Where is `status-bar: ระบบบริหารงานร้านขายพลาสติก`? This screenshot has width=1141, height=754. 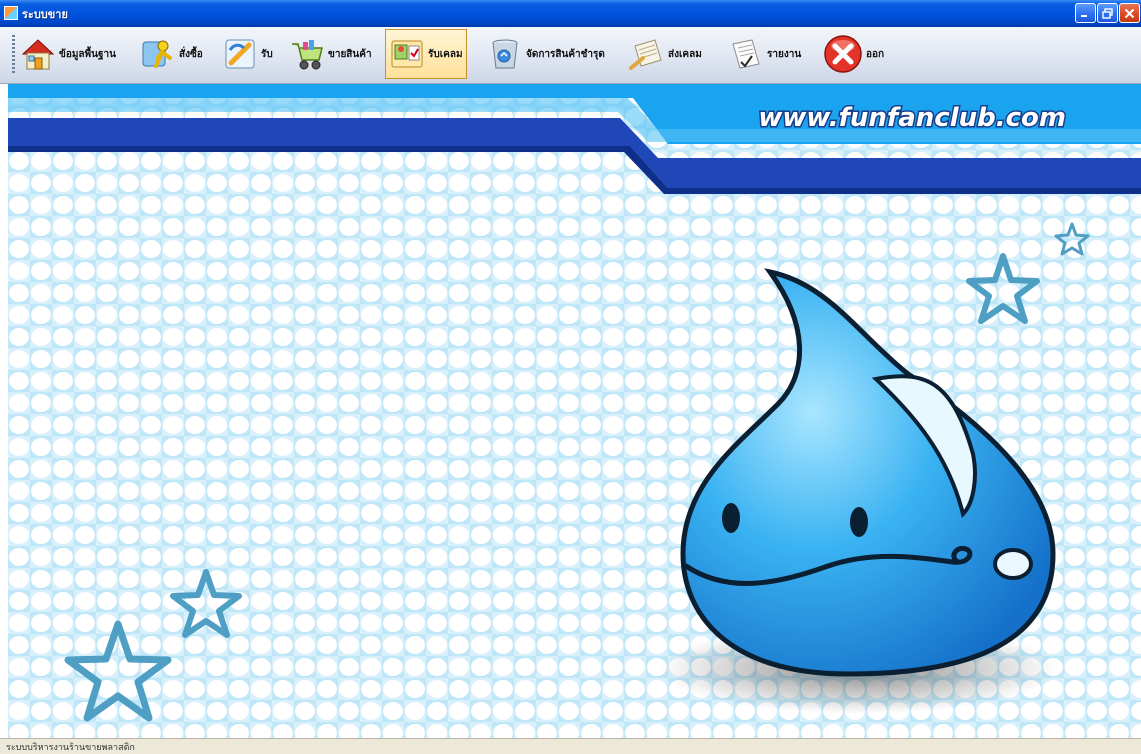 status-bar: ระบบบริหารงานร้านขายพลาสติก is located at coordinates (570, 746).